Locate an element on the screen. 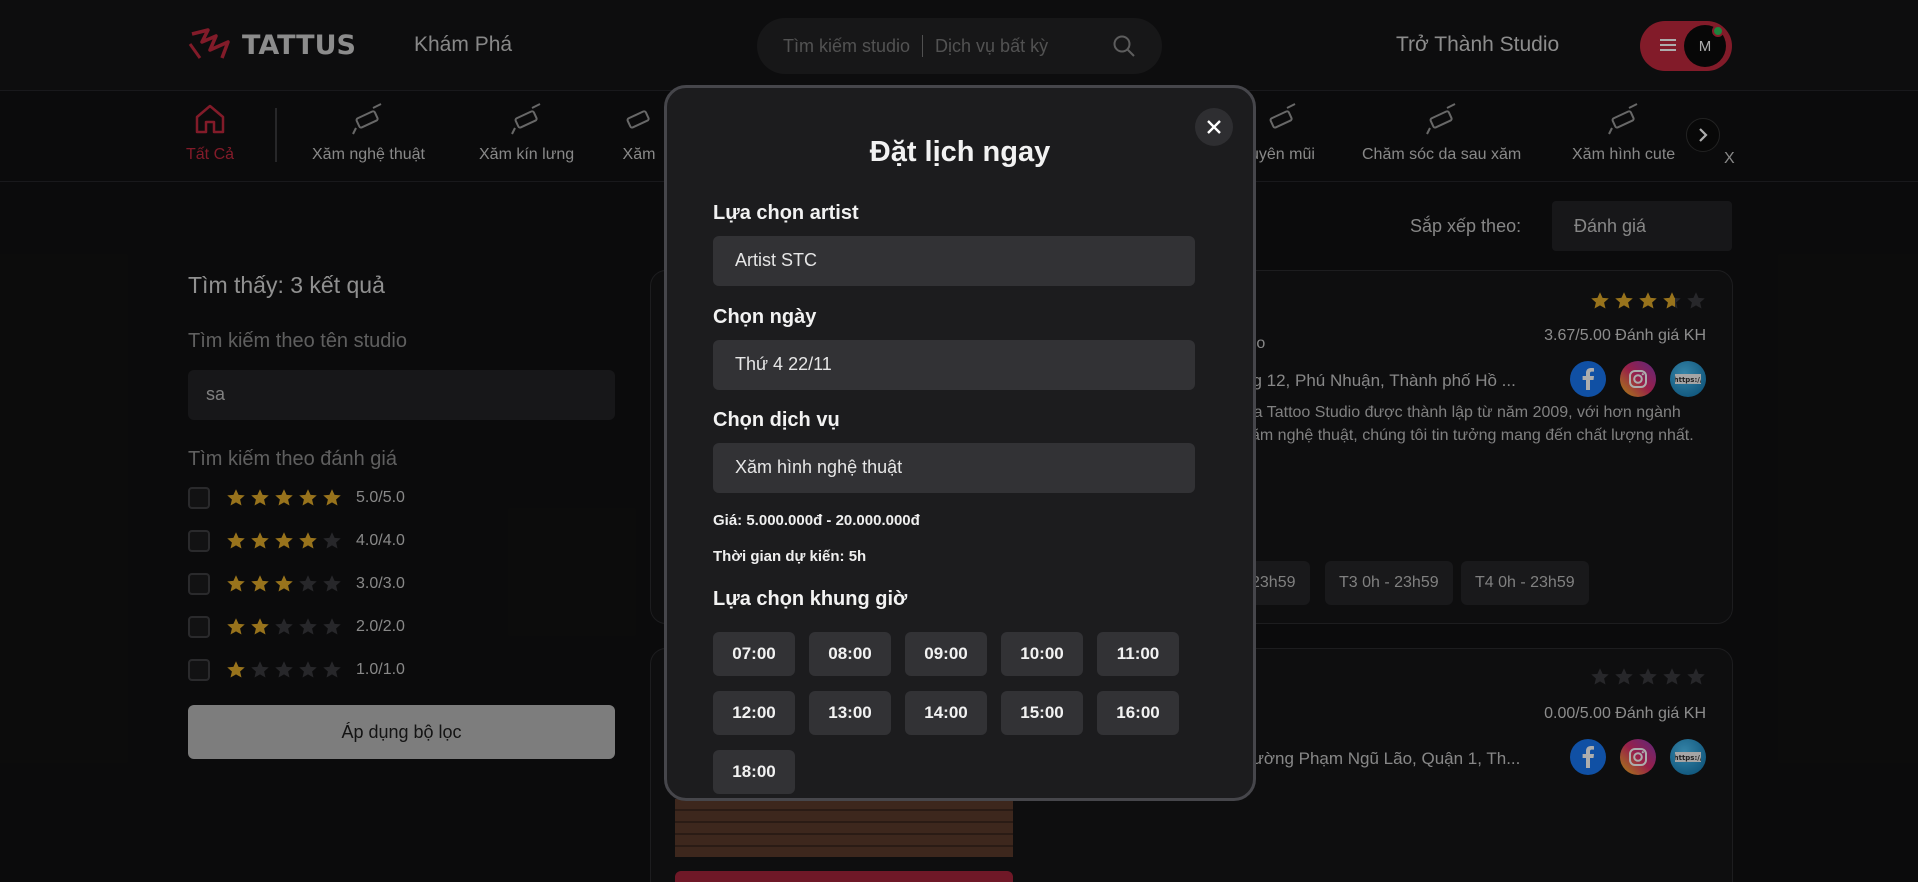 The image size is (1918, 882). time-slot-button: 07:00 is located at coordinates (754, 654).